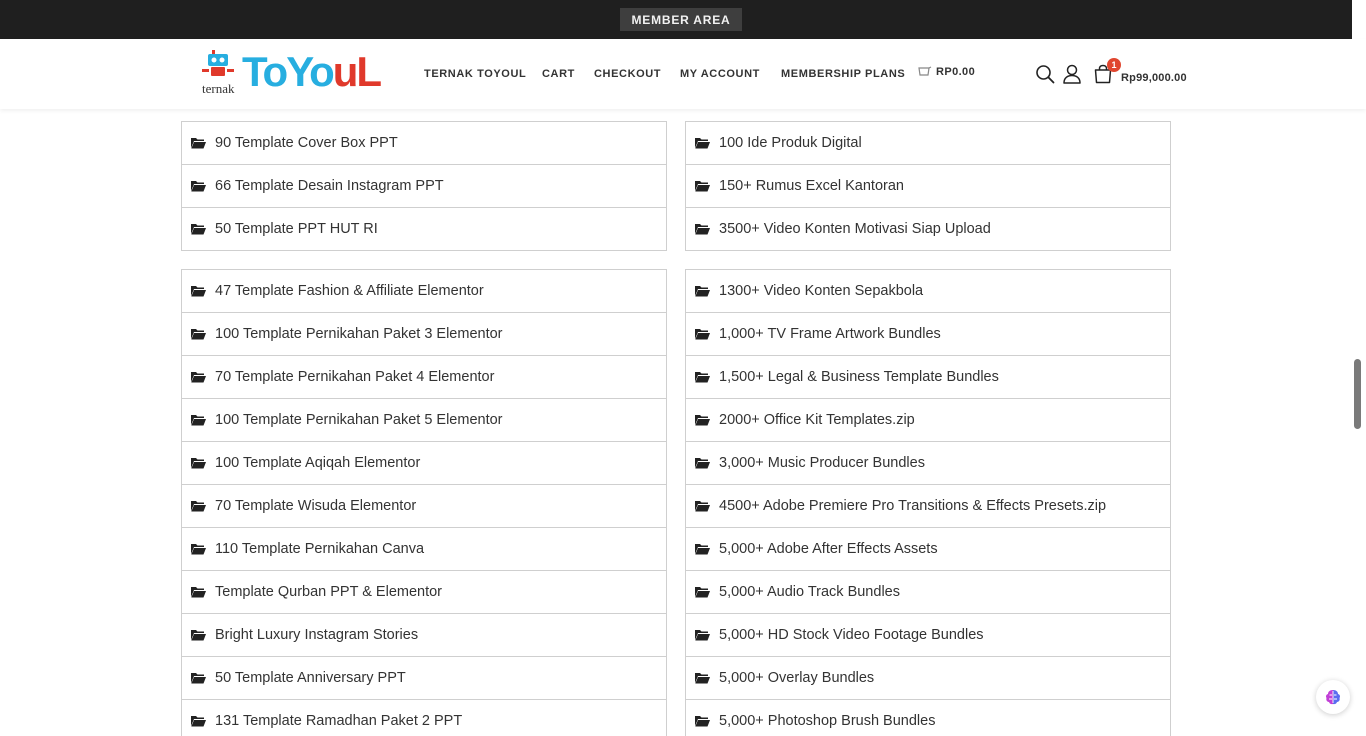 The width and height of the screenshot is (1366, 736). What do you see at coordinates (424, 549) in the screenshot?
I see `list-item: 110 Template Pernikahan Canva` at bounding box center [424, 549].